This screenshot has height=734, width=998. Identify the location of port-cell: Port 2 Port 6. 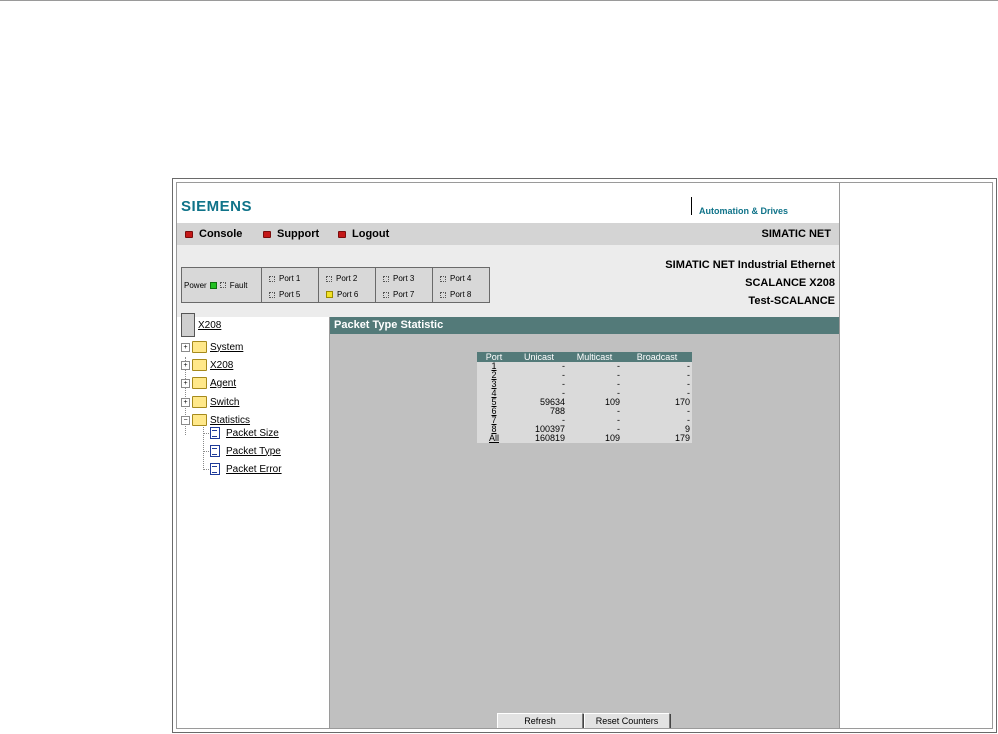
(347, 285).